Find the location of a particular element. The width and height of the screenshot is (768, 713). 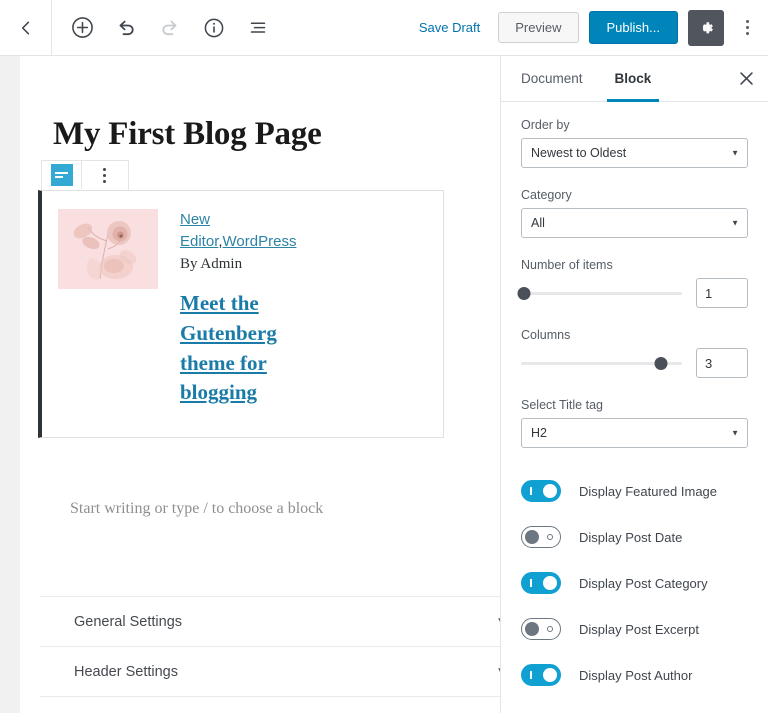

undo-button is located at coordinates (126, 28).